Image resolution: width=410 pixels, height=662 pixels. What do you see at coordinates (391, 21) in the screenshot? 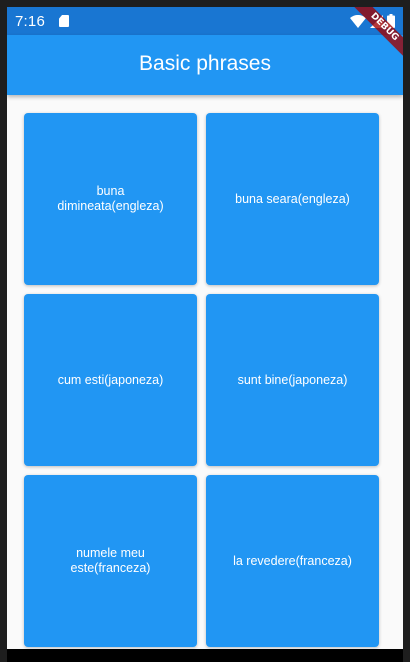
I see `battery-icon` at bounding box center [391, 21].